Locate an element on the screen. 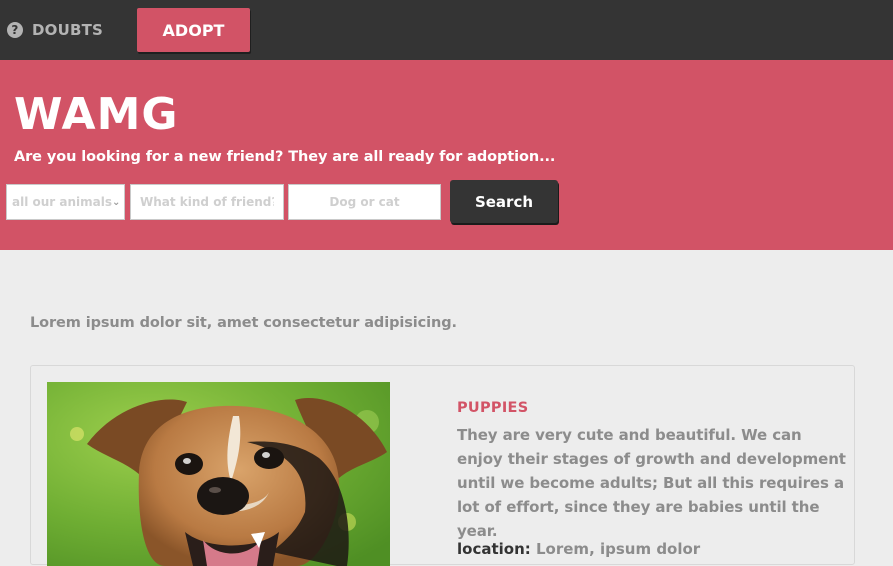 Image resolution: width=893 pixels, height=566 pixels. dog-or-cat-input is located at coordinates (364, 202).